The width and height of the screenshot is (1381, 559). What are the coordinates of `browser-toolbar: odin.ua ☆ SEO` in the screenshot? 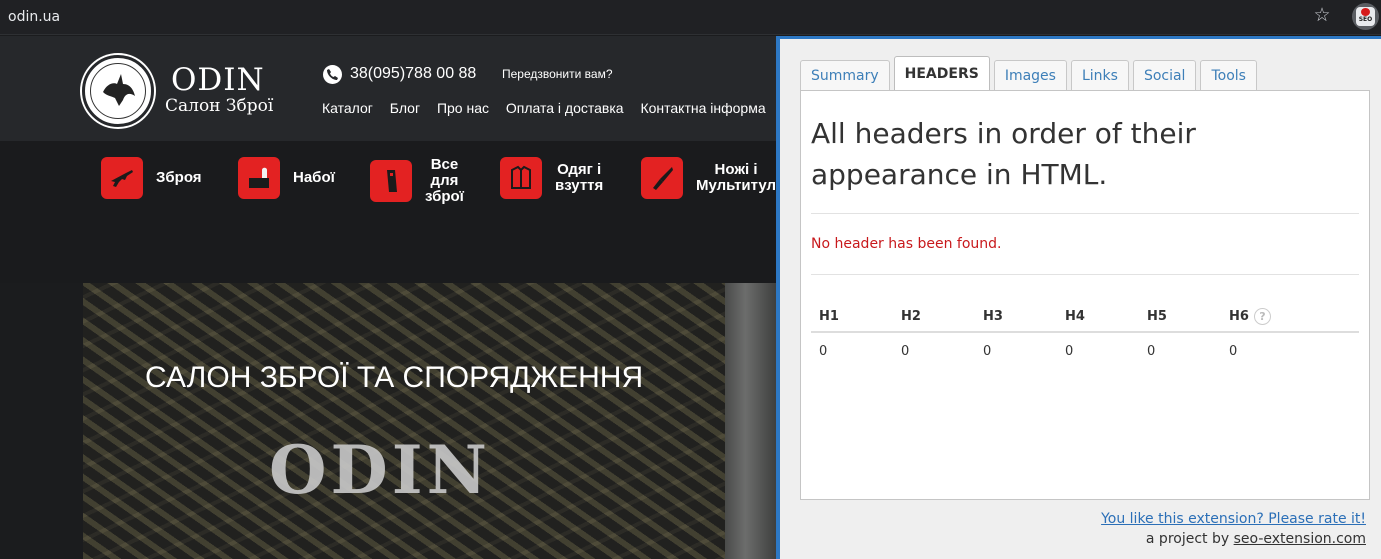 It's located at (690, 17).